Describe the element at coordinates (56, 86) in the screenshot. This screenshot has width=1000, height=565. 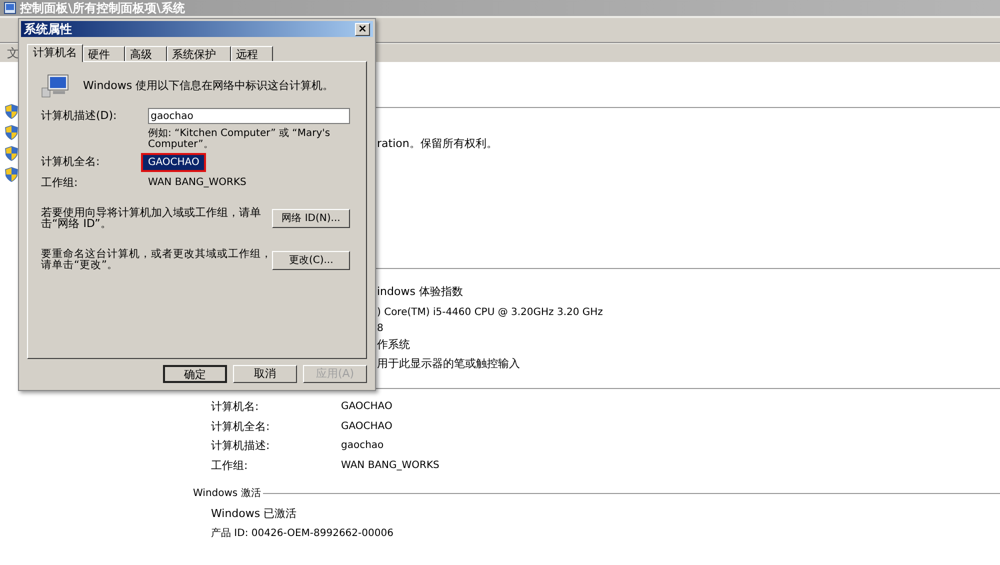
I see `computer-icon` at that location.